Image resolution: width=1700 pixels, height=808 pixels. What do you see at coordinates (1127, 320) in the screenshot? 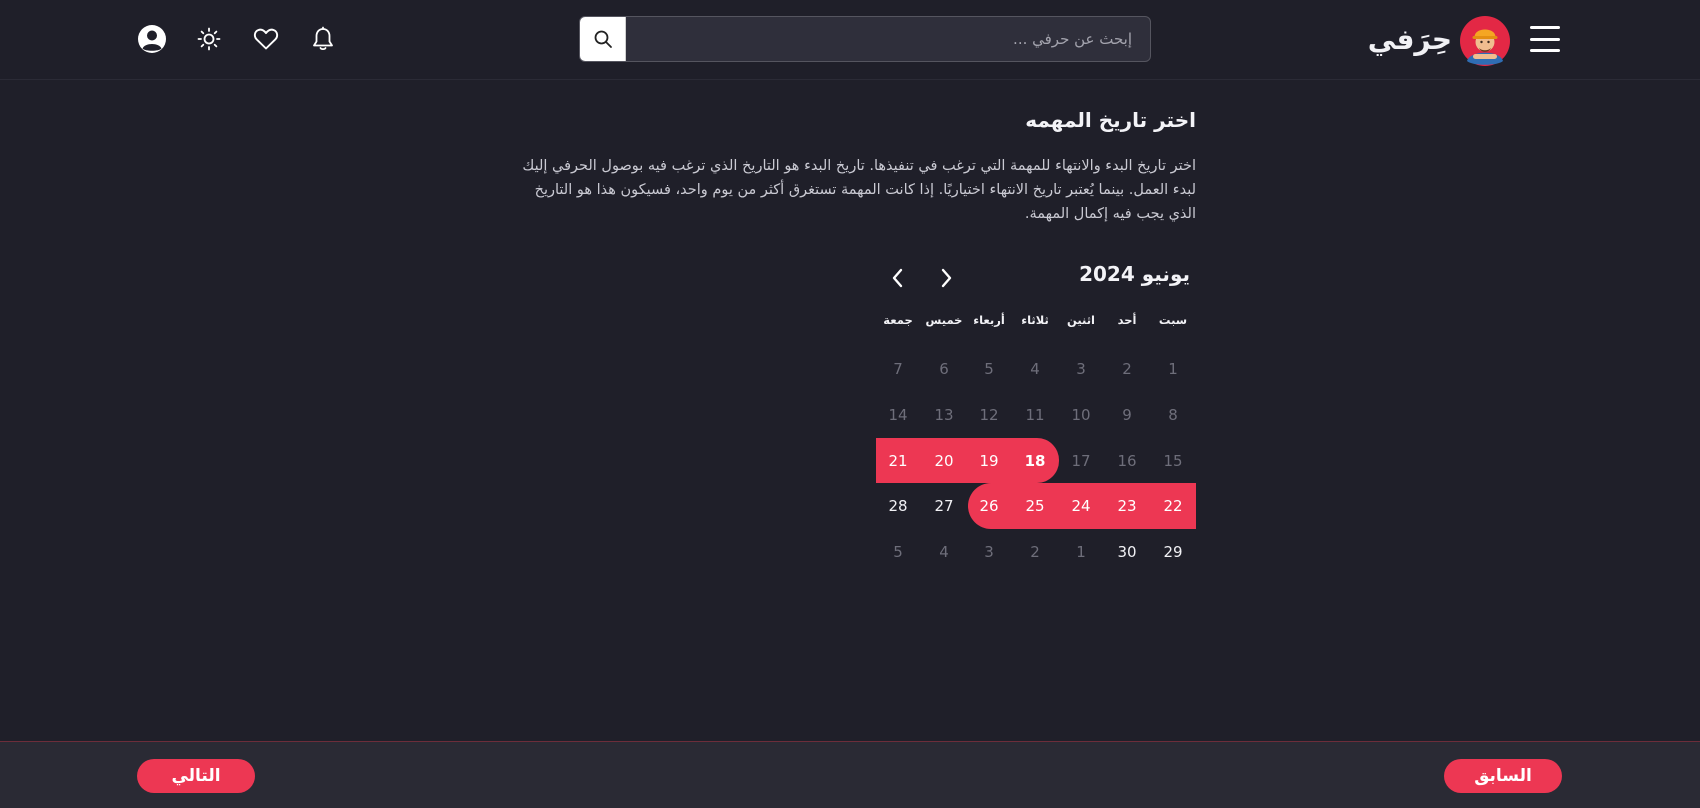
I see `weekday-label: أحد` at bounding box center [1127, 320].